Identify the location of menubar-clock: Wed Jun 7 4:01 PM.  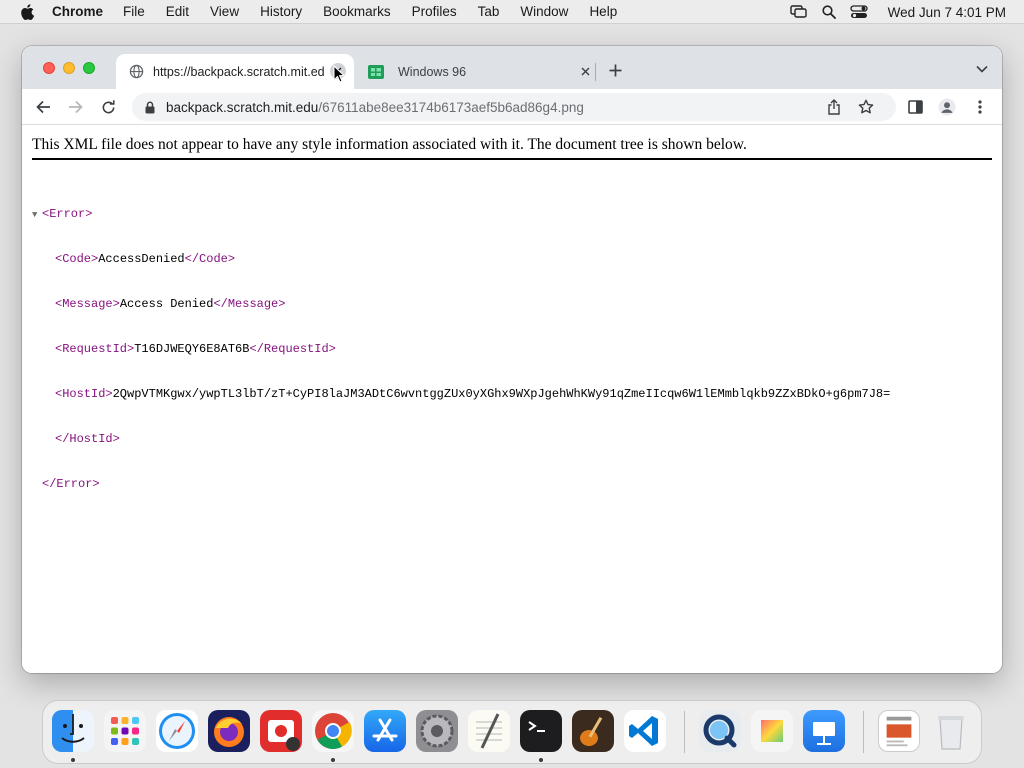
(947, 12).